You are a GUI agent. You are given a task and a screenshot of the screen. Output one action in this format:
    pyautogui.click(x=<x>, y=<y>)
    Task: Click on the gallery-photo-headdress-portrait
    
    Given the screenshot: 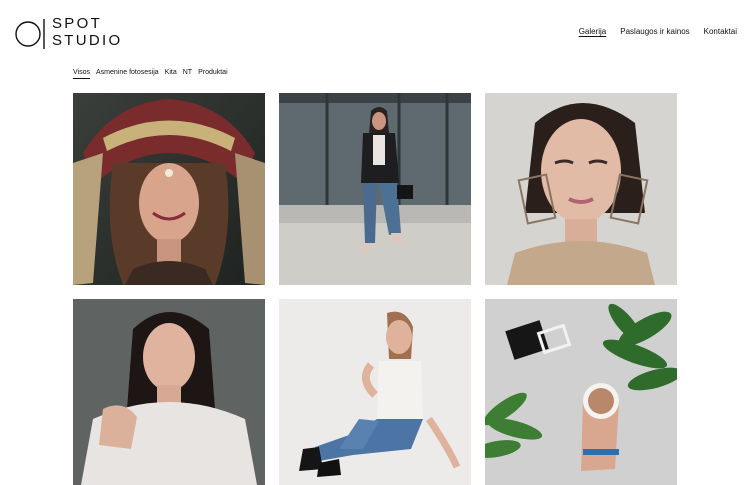 What is the action you would take?
    pyautogui.click(x=169, y=189)
    